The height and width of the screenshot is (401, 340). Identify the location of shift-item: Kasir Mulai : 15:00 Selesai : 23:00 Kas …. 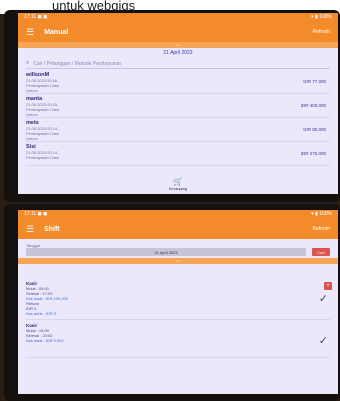
(178, 339).